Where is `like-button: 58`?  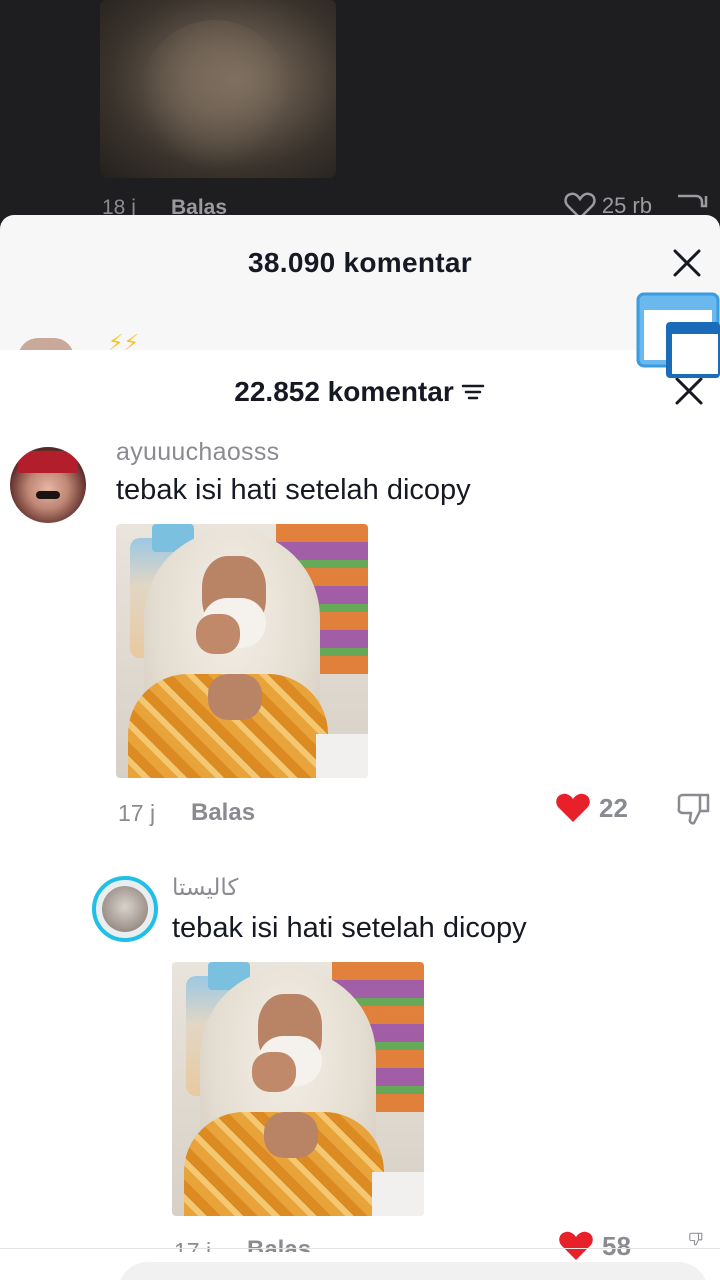
like-button: 58 is located at coordinates (594, 1246).